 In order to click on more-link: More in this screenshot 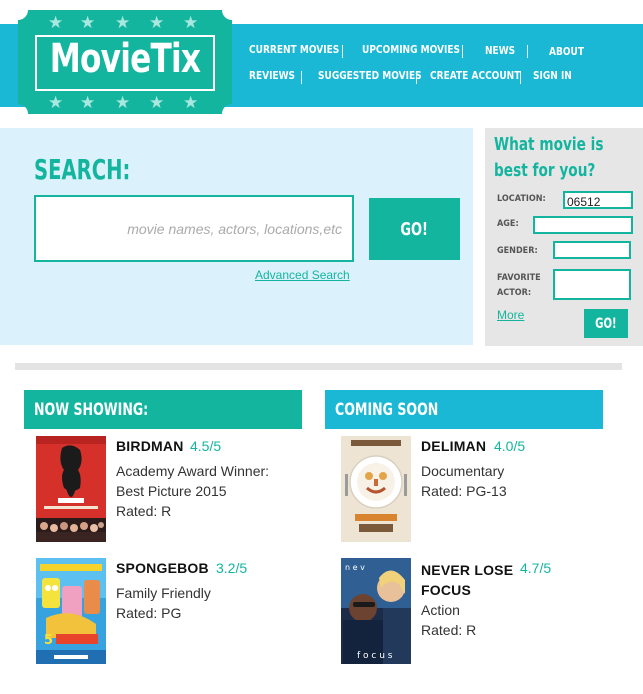, I will do `click(510, 315)`.